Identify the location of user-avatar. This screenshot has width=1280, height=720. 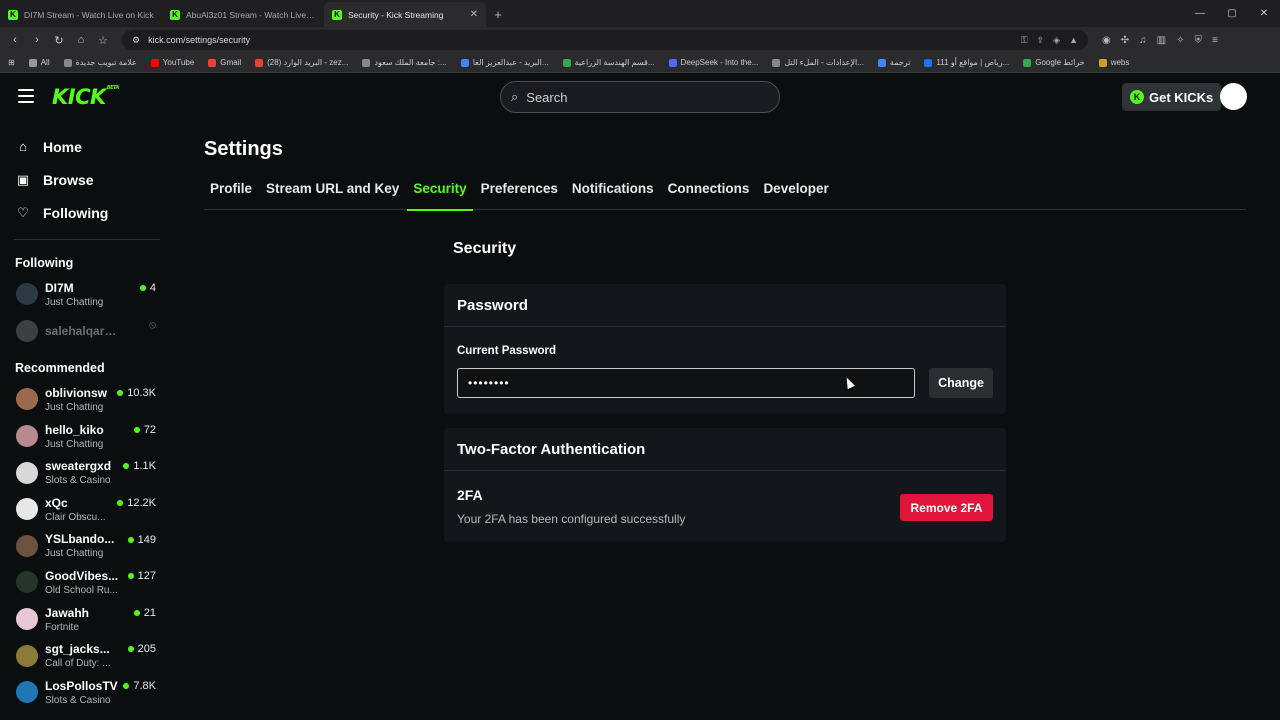
(1233, 96).